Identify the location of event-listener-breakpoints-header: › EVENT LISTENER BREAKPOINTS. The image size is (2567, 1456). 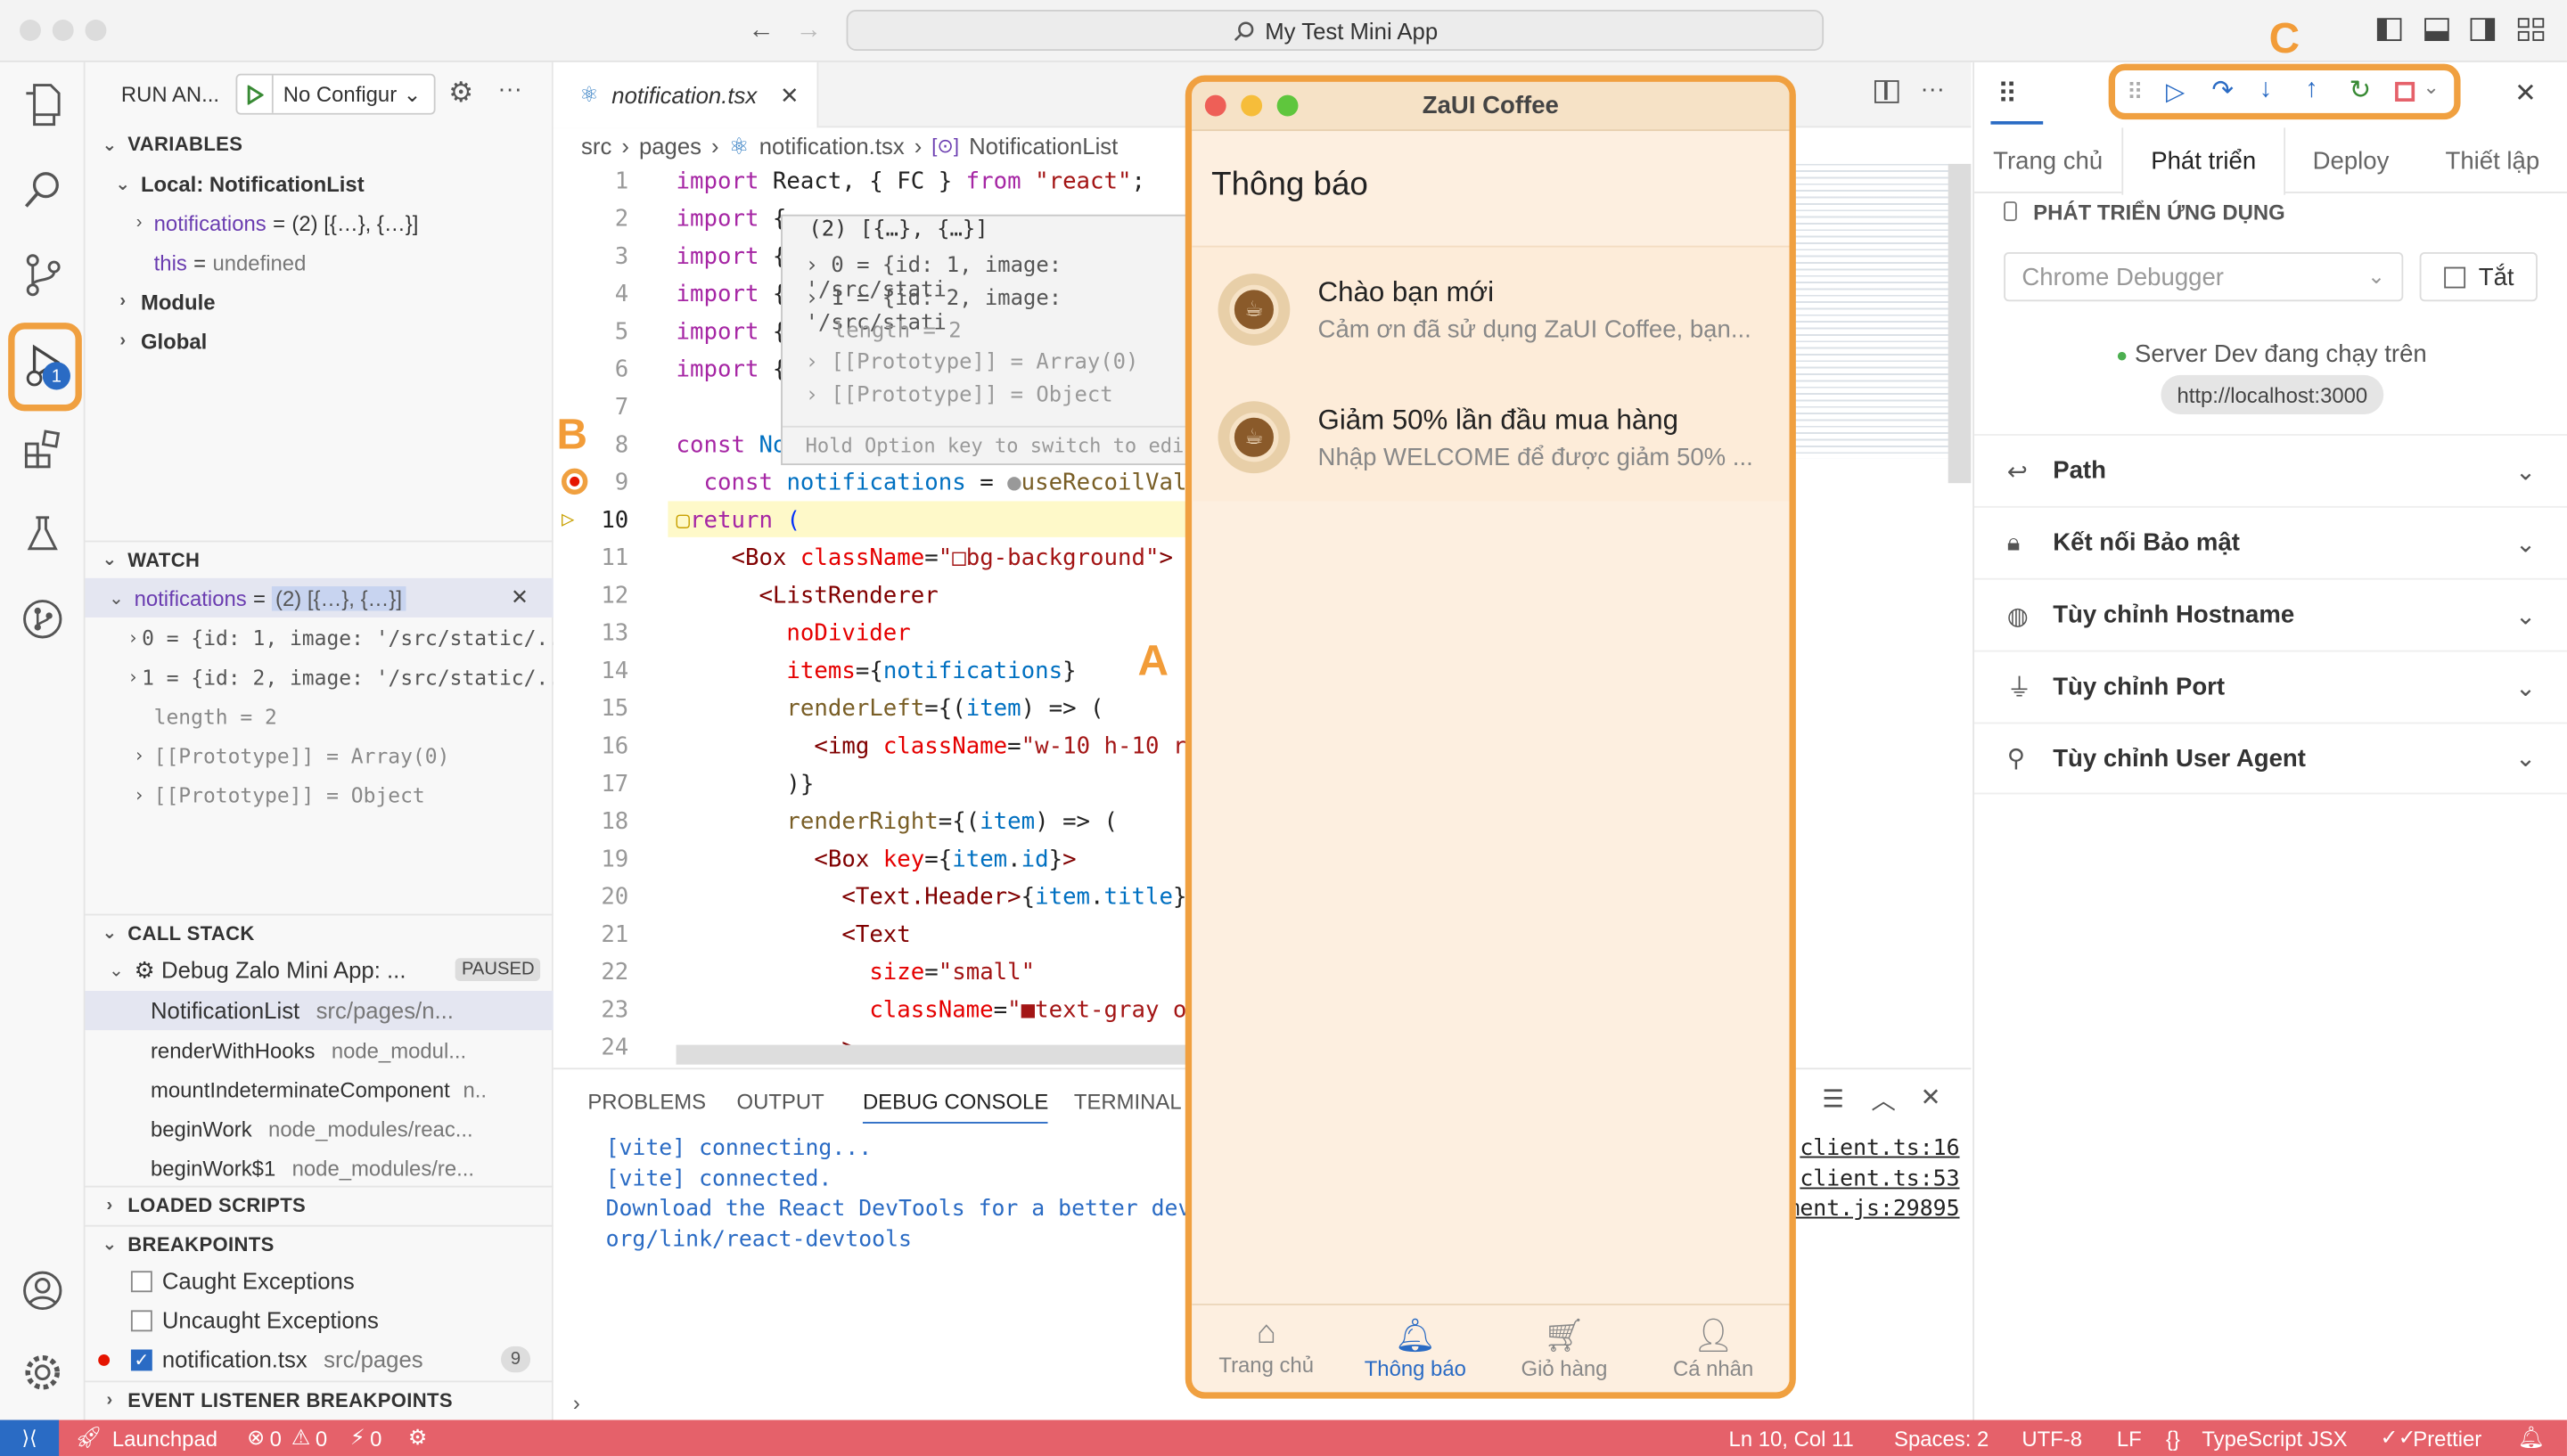
(319, 1398).